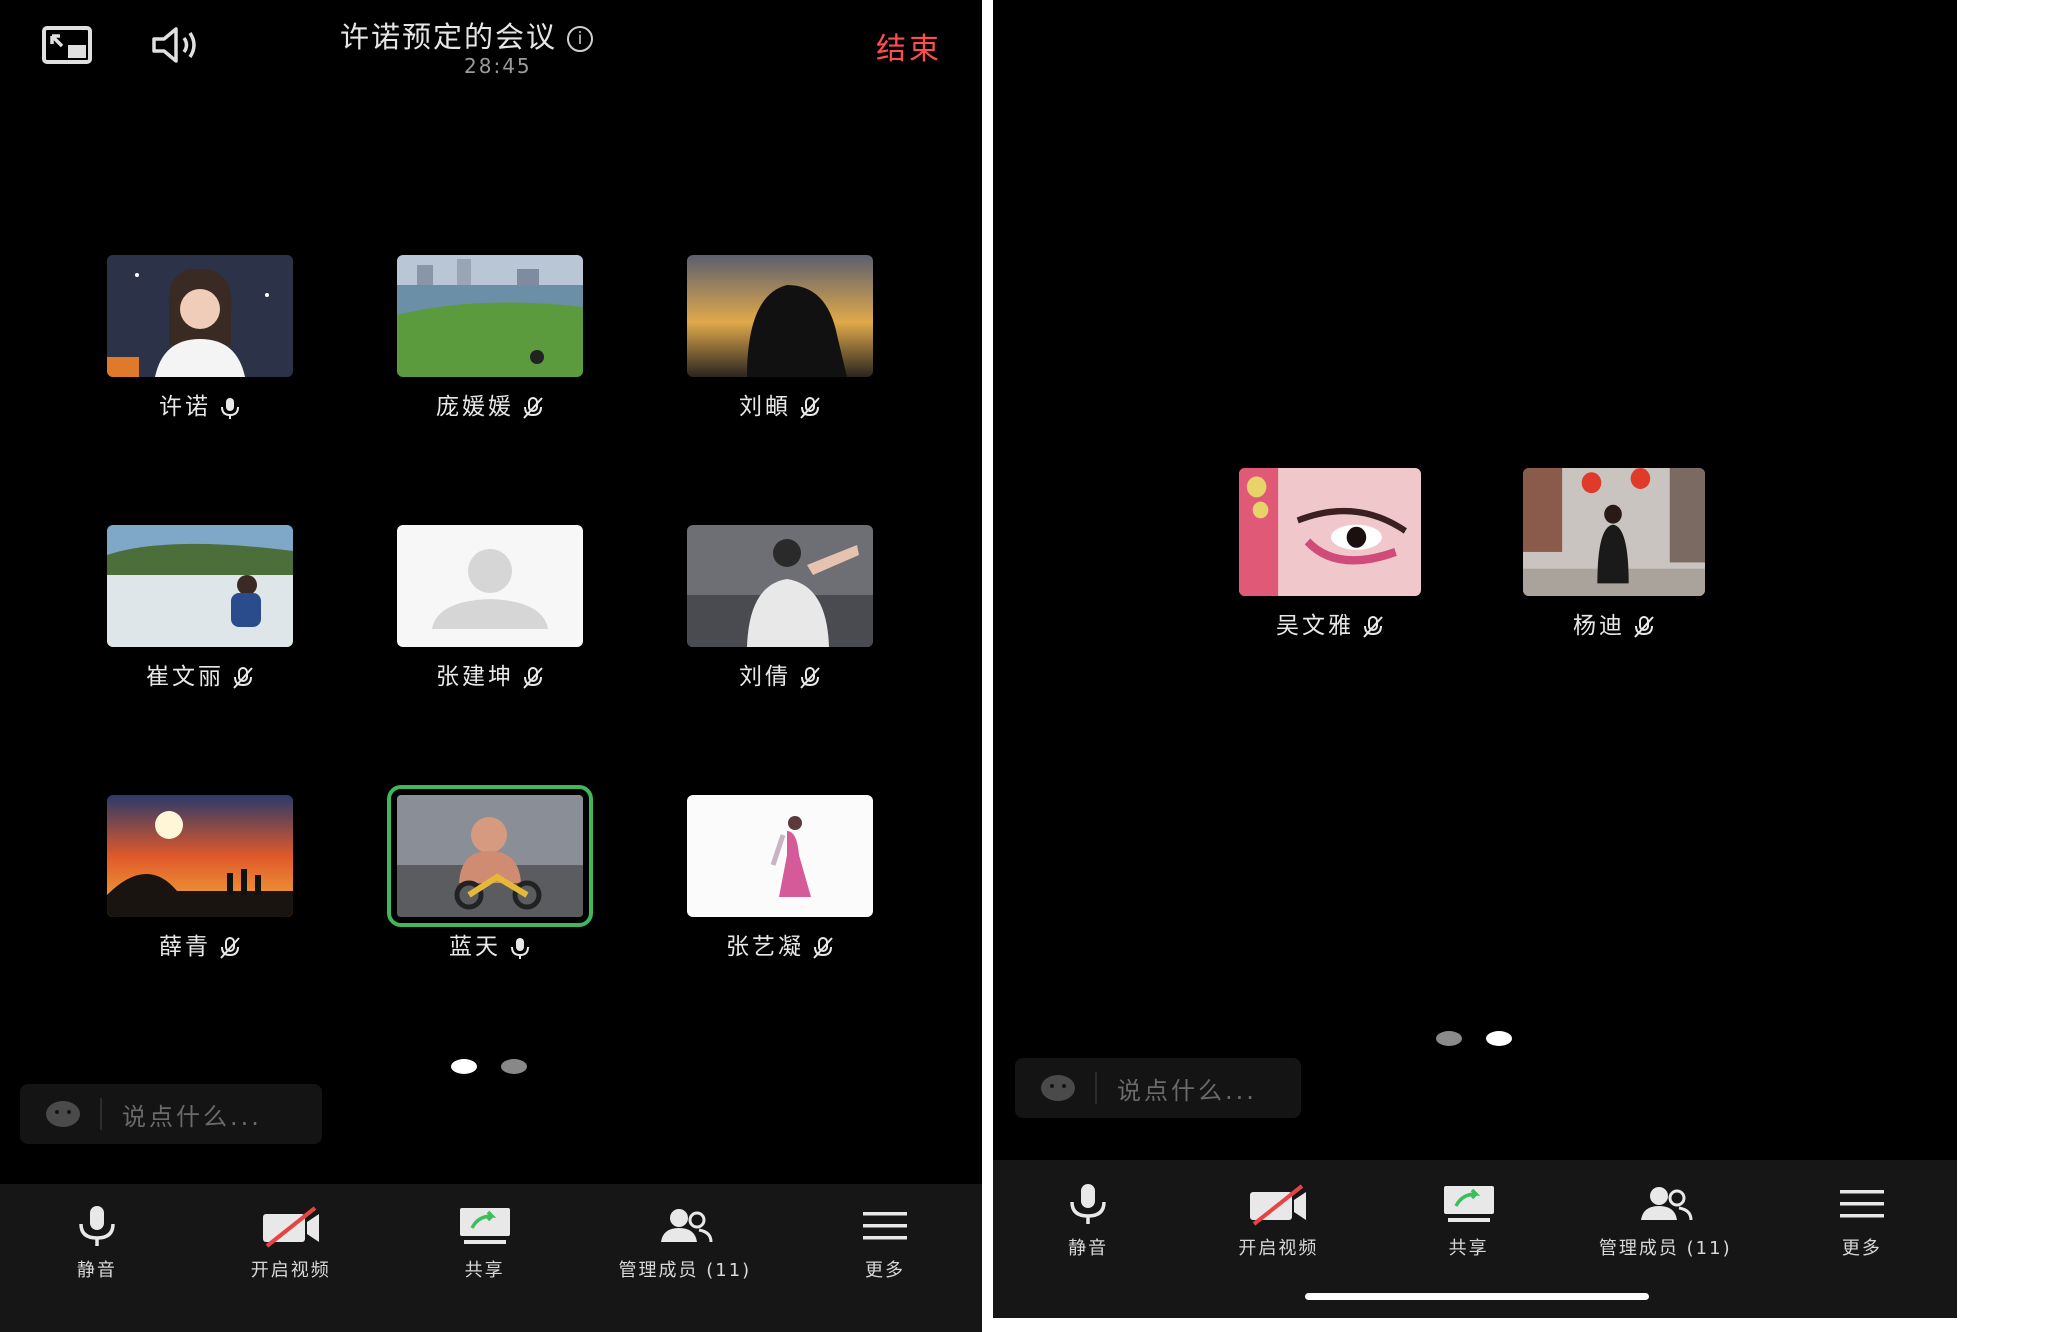  I want to click on participant-tile: 崔文丽, so click(200, 608).